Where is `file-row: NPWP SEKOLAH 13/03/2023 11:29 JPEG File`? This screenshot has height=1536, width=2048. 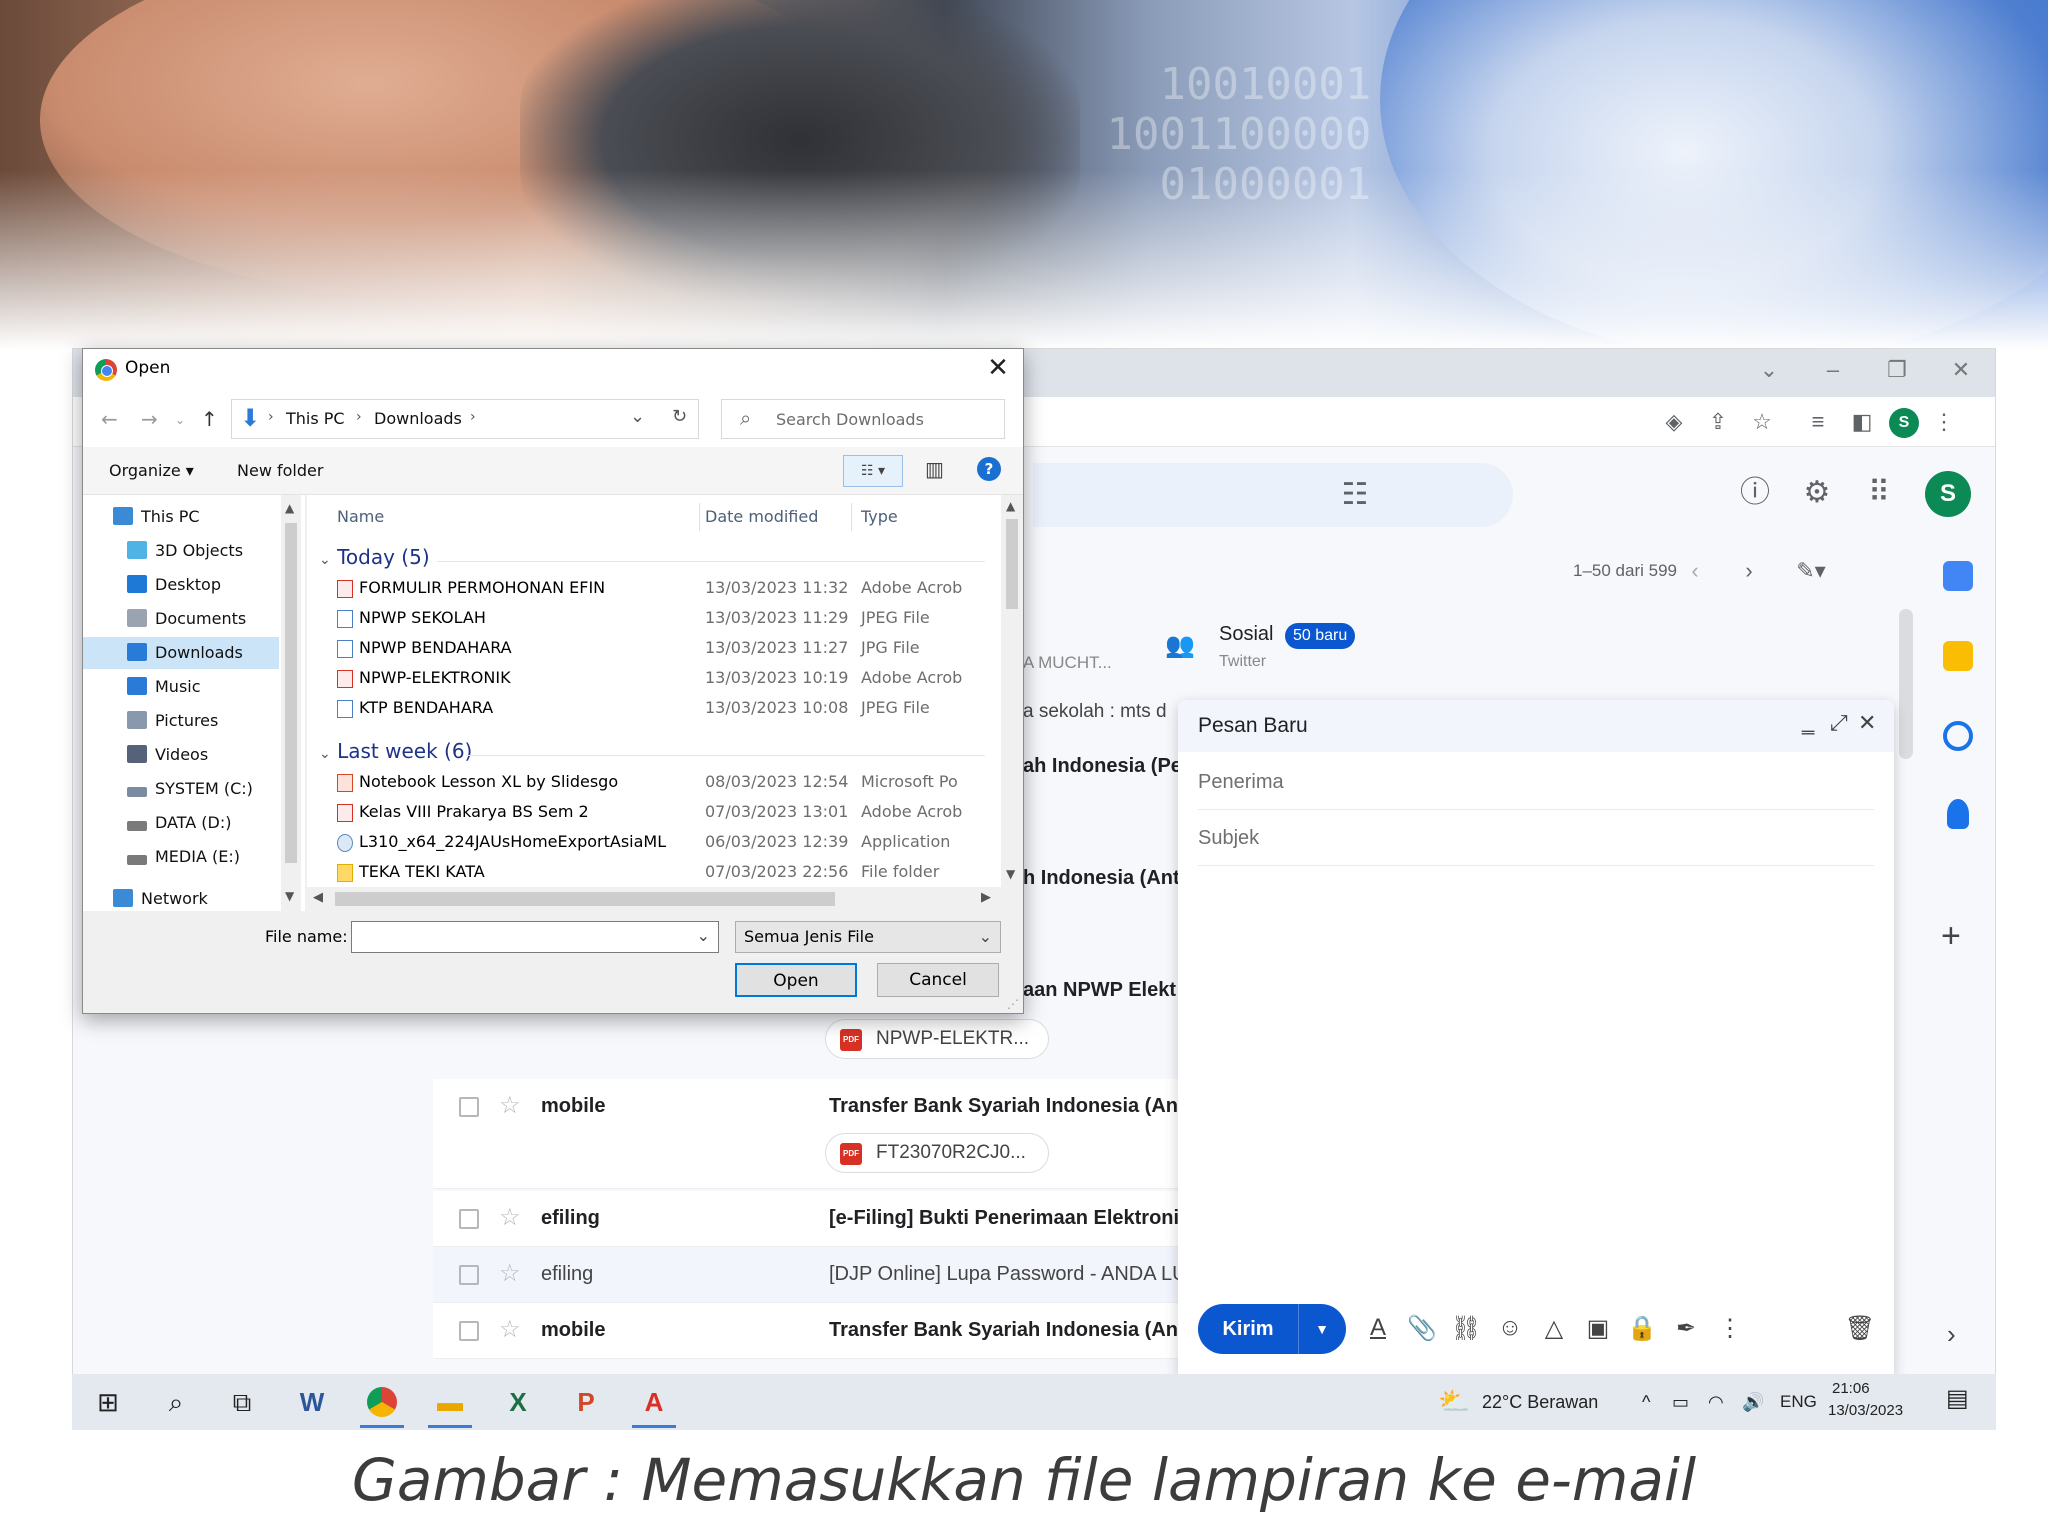
file-row: NPWP SEKOLAH 13/03/2023 11:29 JPEG File is located at coordinates (654, 618).